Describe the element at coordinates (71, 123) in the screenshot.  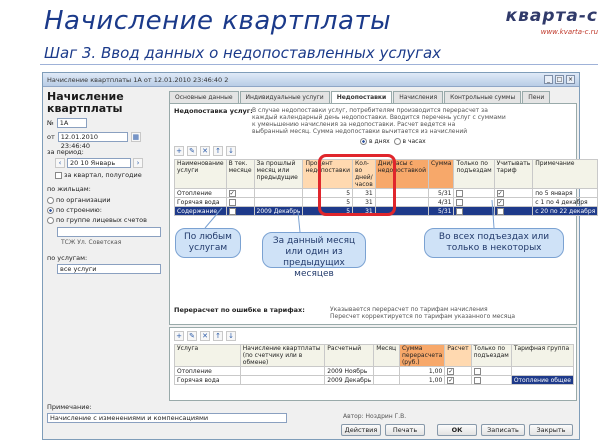
I see `number-field: 1А` at that location.